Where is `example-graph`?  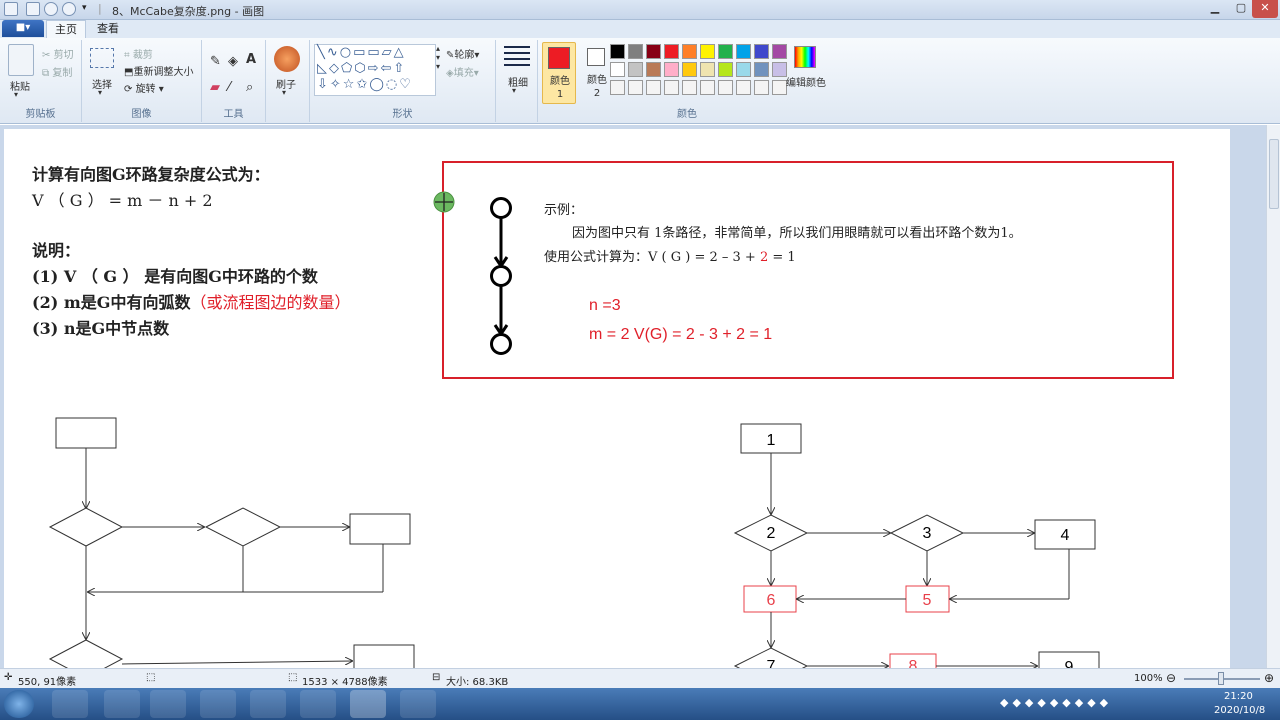 example-graph is located at coordinates (501, 276).